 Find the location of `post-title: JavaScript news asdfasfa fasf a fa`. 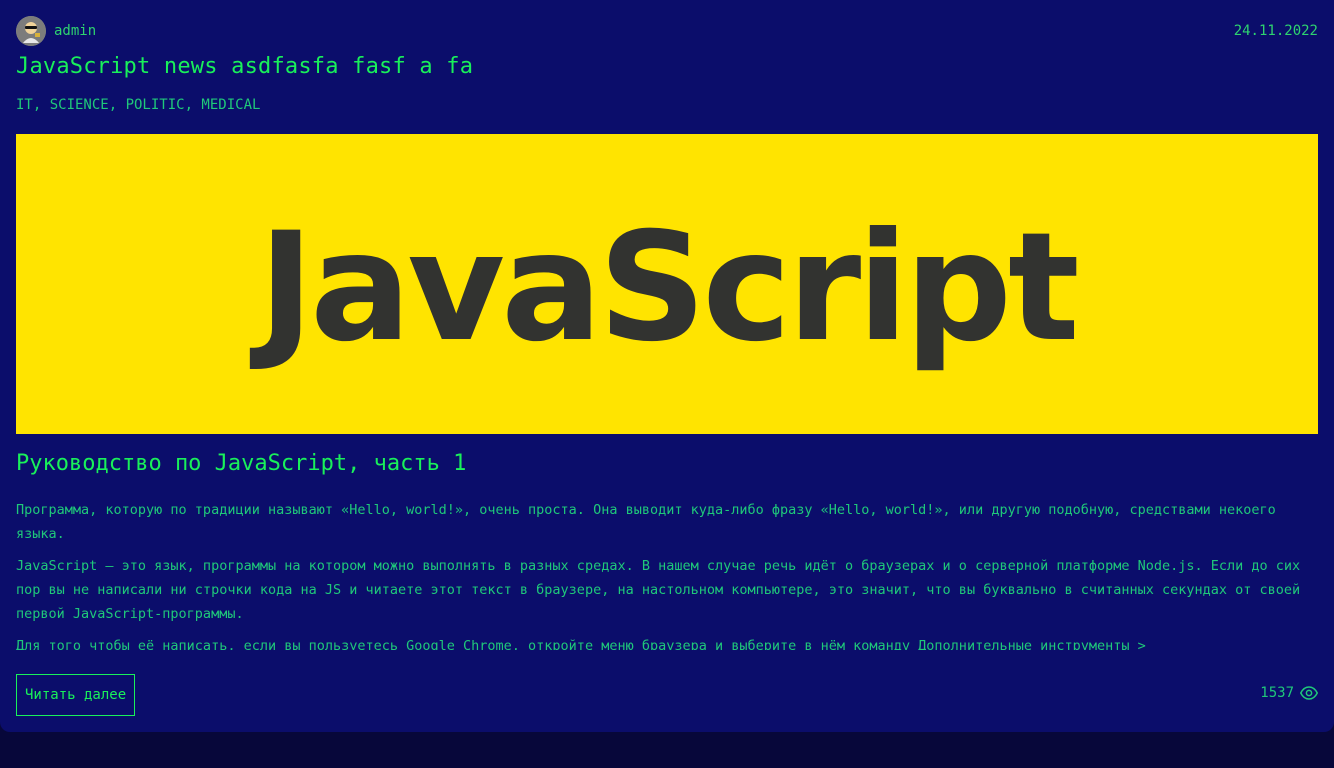

post-title: JavaScript news asdfasfa fasf a fa is located at coordinates (244, 66).